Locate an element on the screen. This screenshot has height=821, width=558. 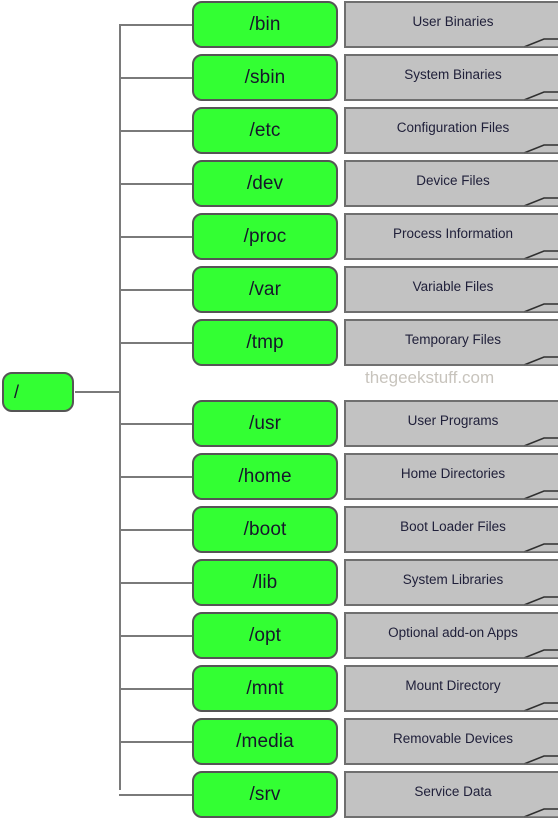
note-description: User Binaries is located at coordinates (451, 24).